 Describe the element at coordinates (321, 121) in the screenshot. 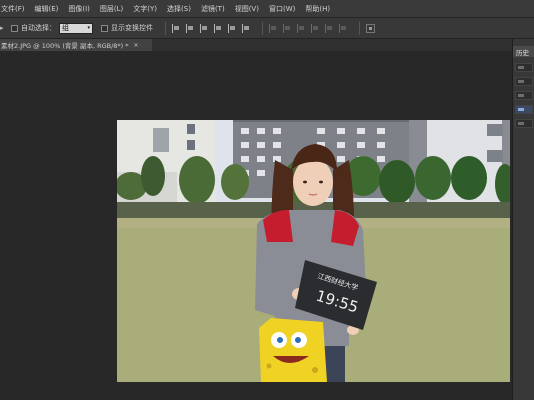

I see `center-building-roof` at that location.